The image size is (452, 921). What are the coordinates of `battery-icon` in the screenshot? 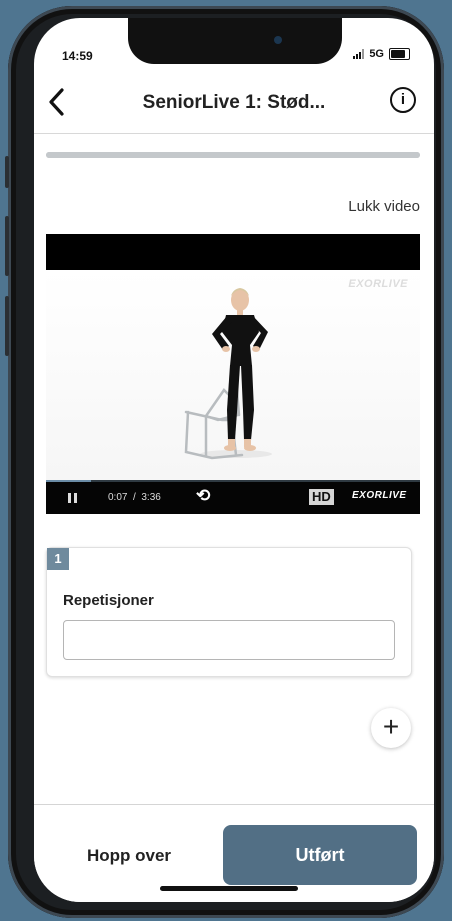 It's located at (399, 54).